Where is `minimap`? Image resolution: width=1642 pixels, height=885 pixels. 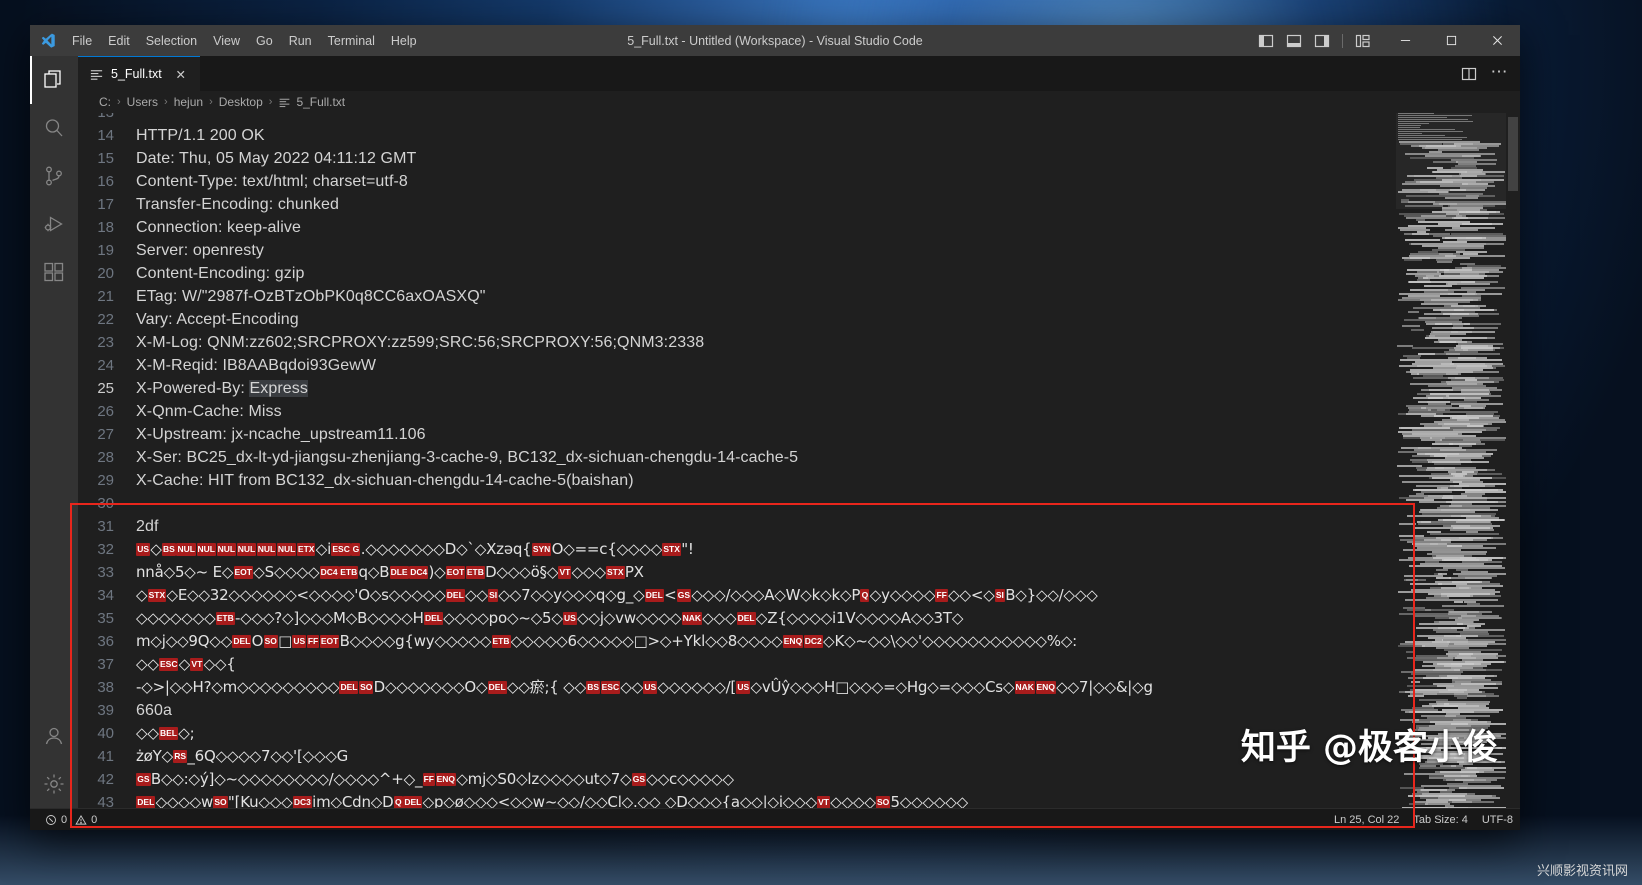
minimap is located at coordinates (1451, 460).